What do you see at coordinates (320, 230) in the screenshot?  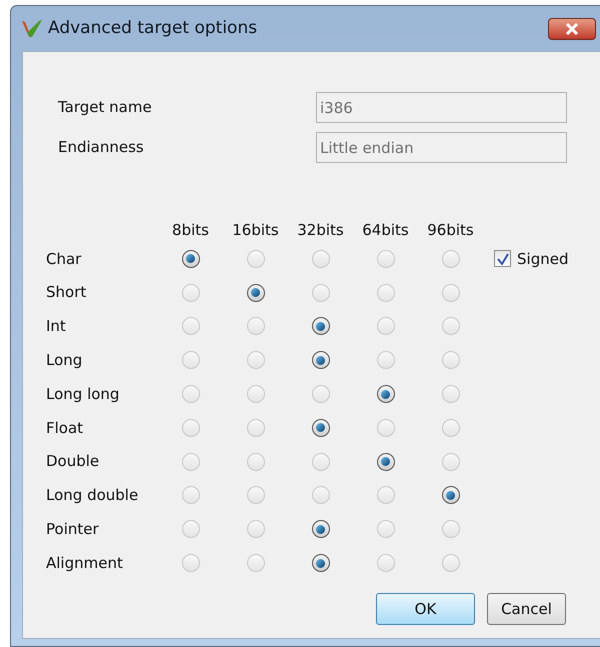 I see `column-header: 32bits` at bounding box center [320, 230].